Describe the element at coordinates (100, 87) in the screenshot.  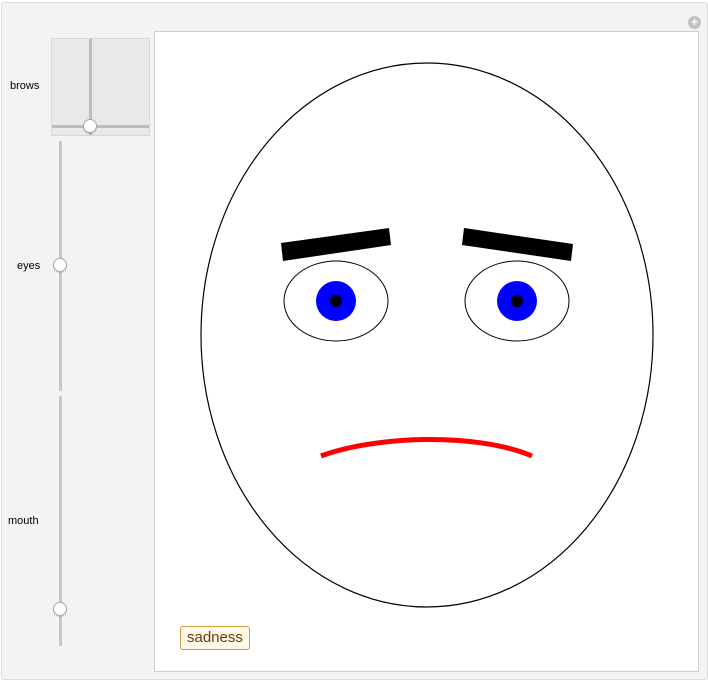
I see `brows-2d-slider` at that location.